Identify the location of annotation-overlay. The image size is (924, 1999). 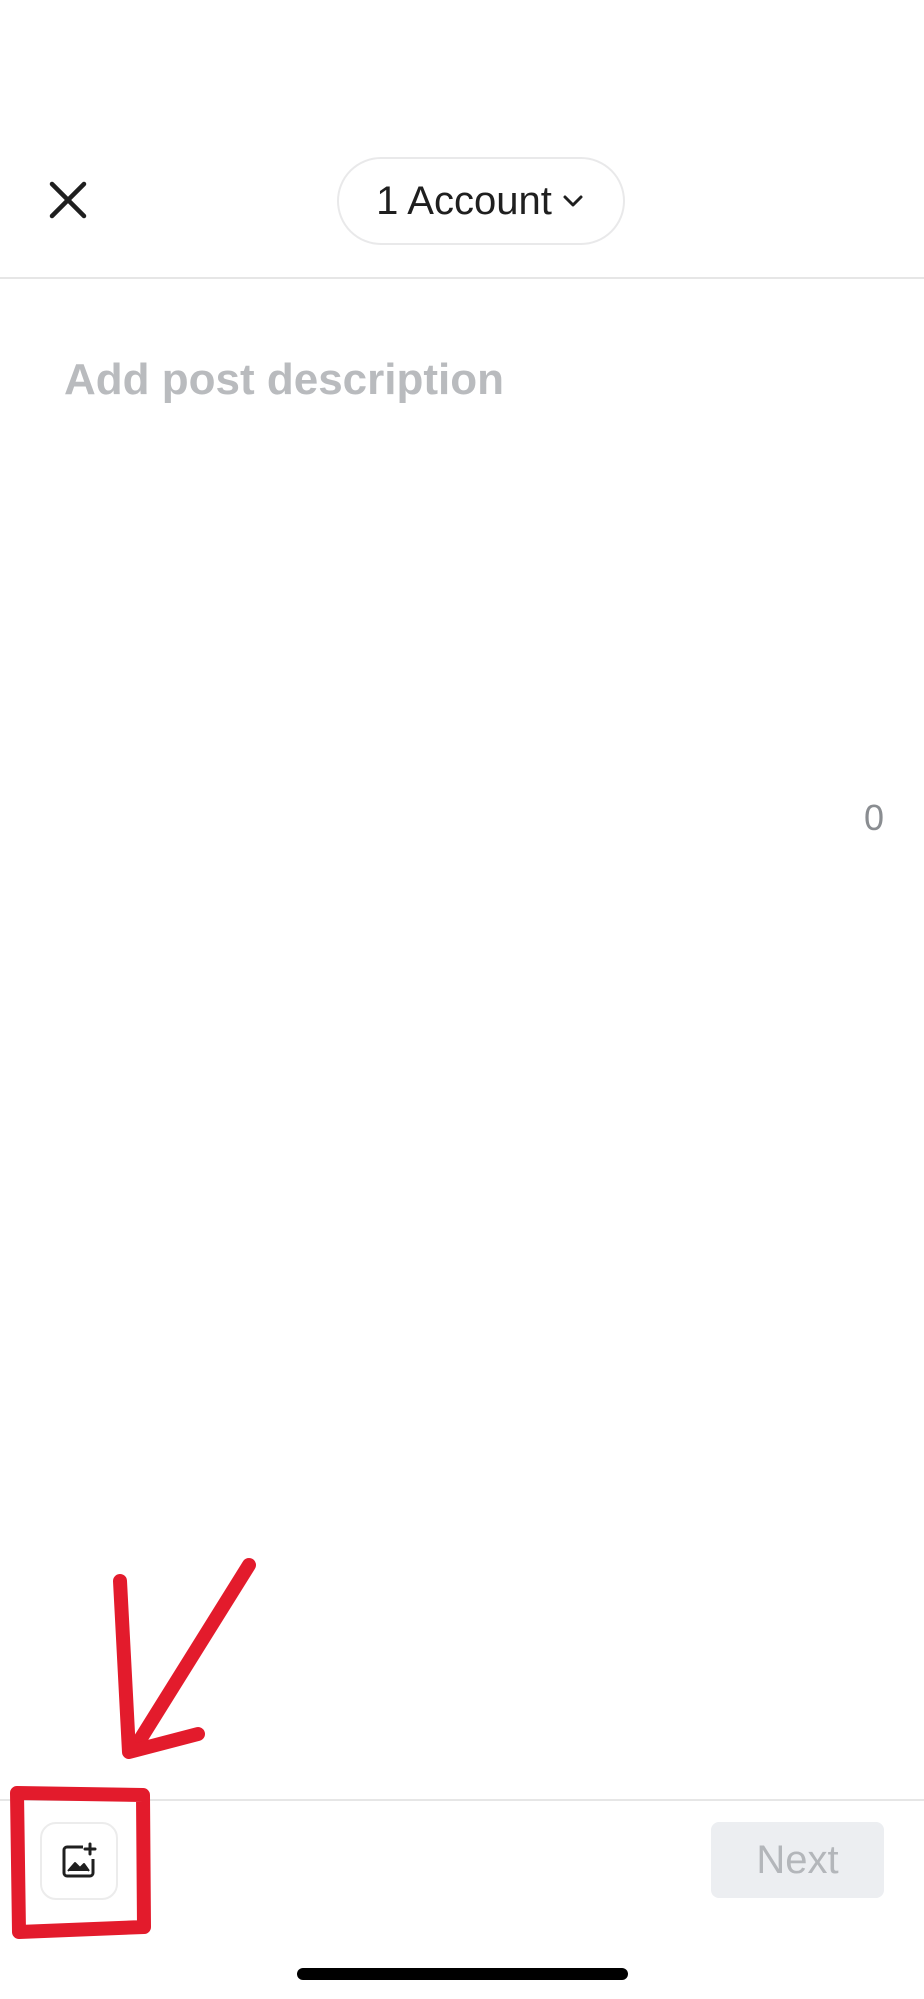
(133, 1748).